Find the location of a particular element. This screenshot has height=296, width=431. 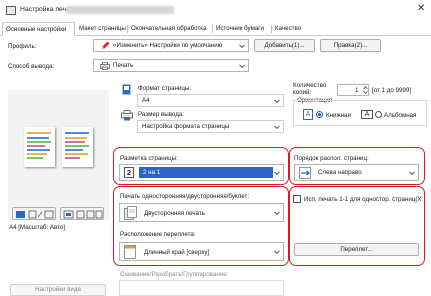

output-size-value: Настройка формата страницы is located at coordinates (186, 126).